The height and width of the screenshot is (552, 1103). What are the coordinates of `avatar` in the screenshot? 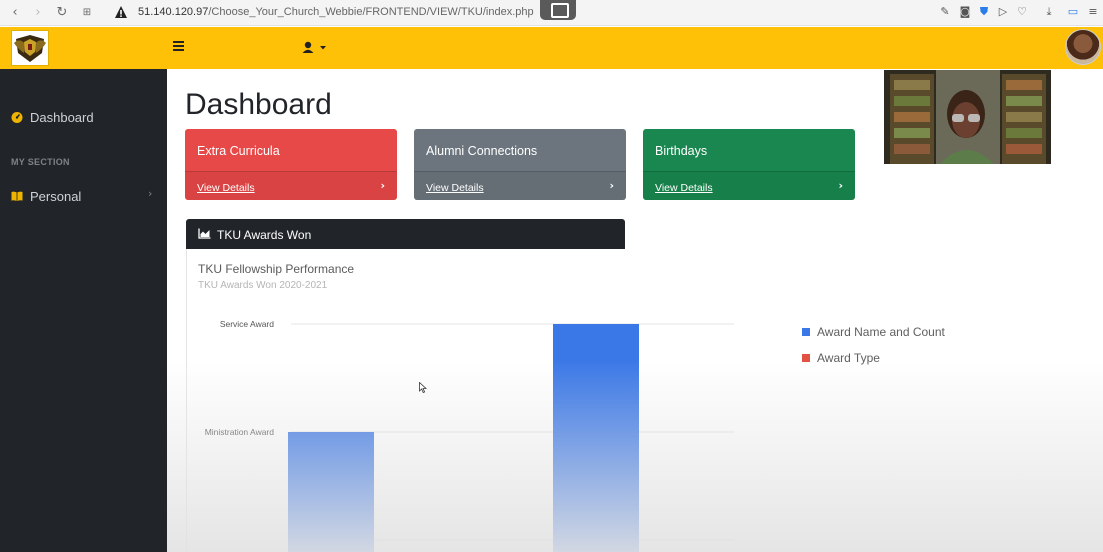 It's located at (1083, 47).